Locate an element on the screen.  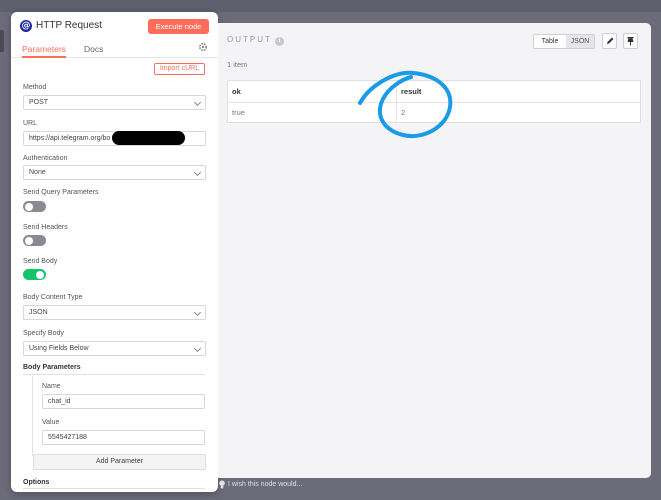
output-table: ok result true 2 is located at coordinates (434, 101).